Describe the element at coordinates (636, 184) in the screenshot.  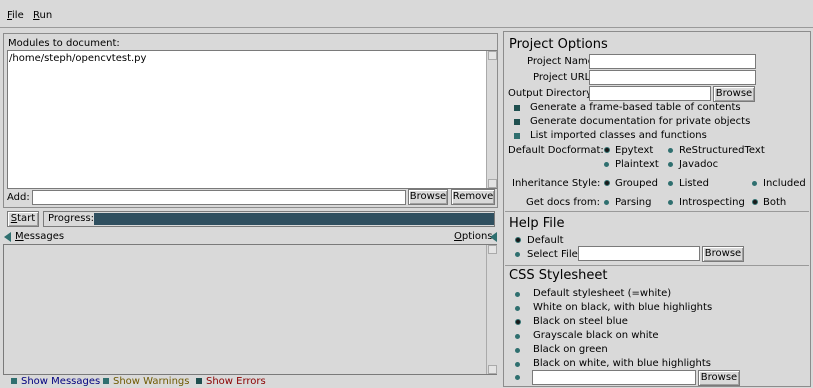
I see `inheritance-grouped-label: Grouped` at that location.